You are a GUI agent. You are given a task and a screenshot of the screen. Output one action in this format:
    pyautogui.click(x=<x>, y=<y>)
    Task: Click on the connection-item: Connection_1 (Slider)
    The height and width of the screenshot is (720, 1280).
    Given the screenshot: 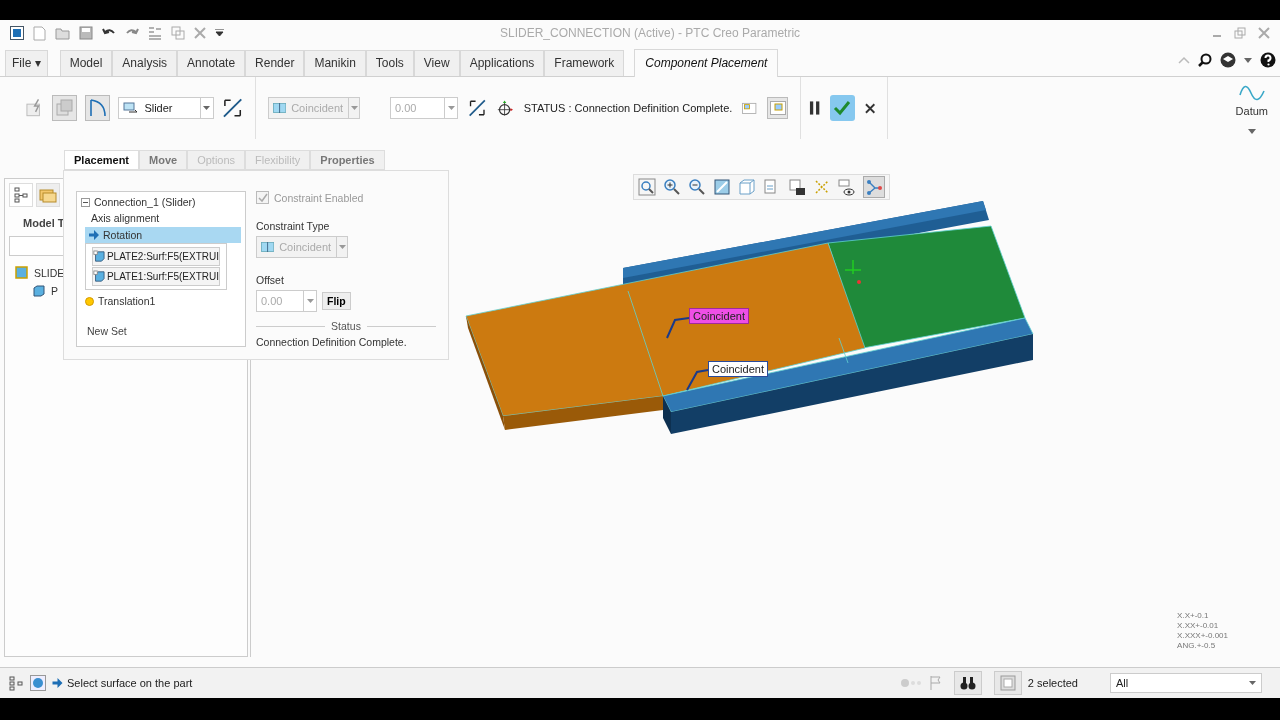 What is the action you would take?
    pyautogui.click(x=145, y=202)
    